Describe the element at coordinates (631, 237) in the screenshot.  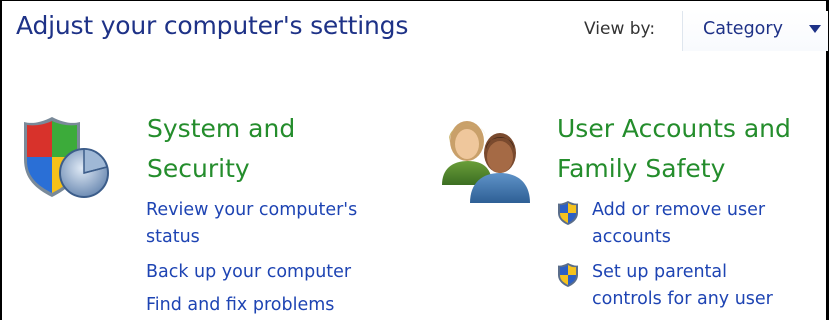
I see `link-text: accounts` at that location.